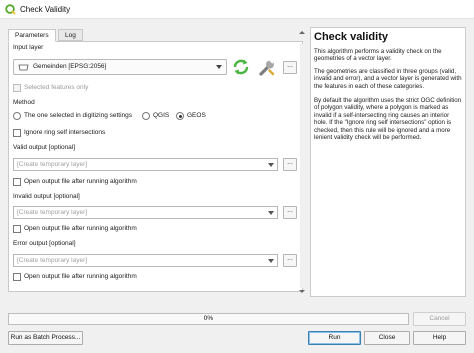  I want to click on close-button: Close, so click(387, 338).